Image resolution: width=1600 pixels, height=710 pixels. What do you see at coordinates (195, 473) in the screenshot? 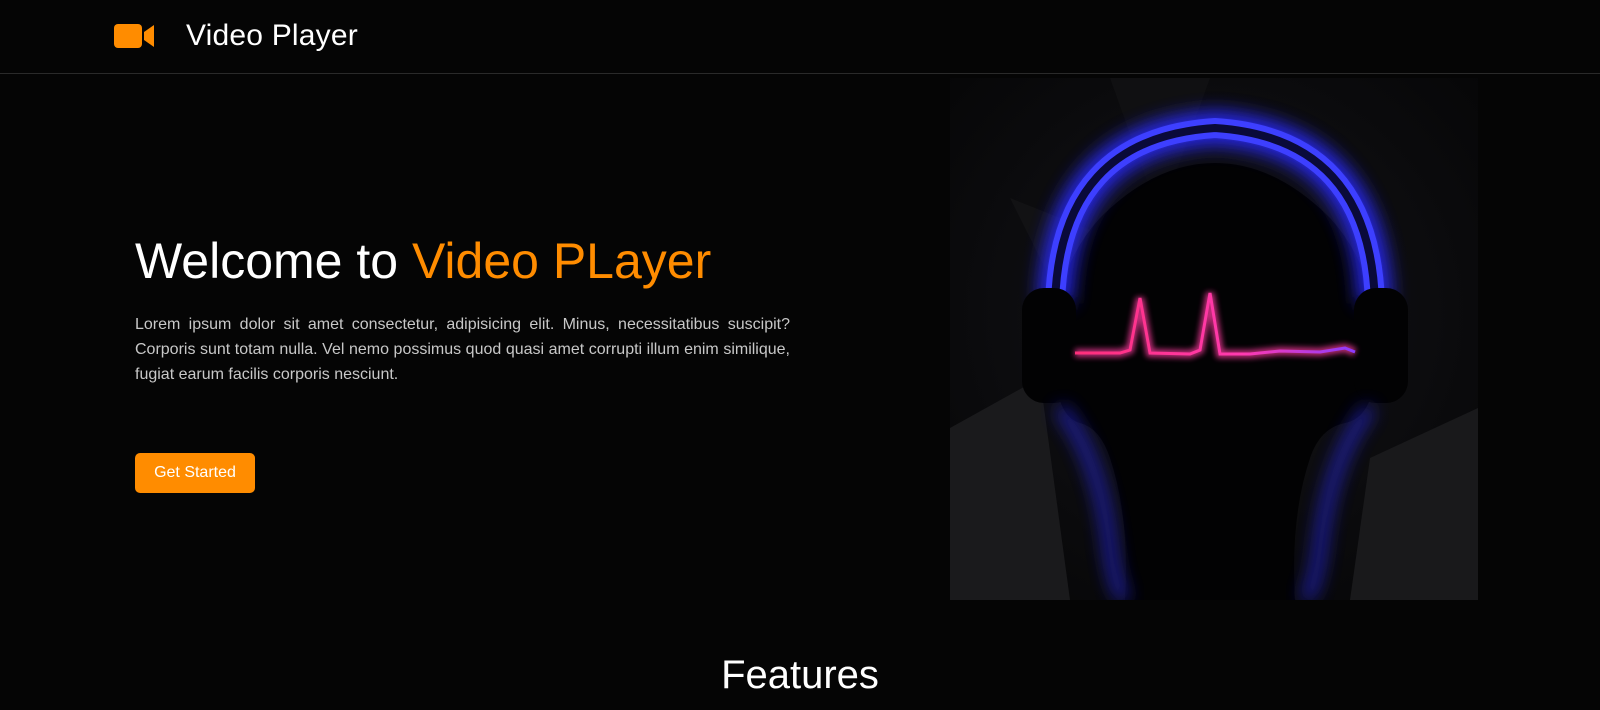
I see `get-started-button: Get Started` at bounding box center [195, 473].